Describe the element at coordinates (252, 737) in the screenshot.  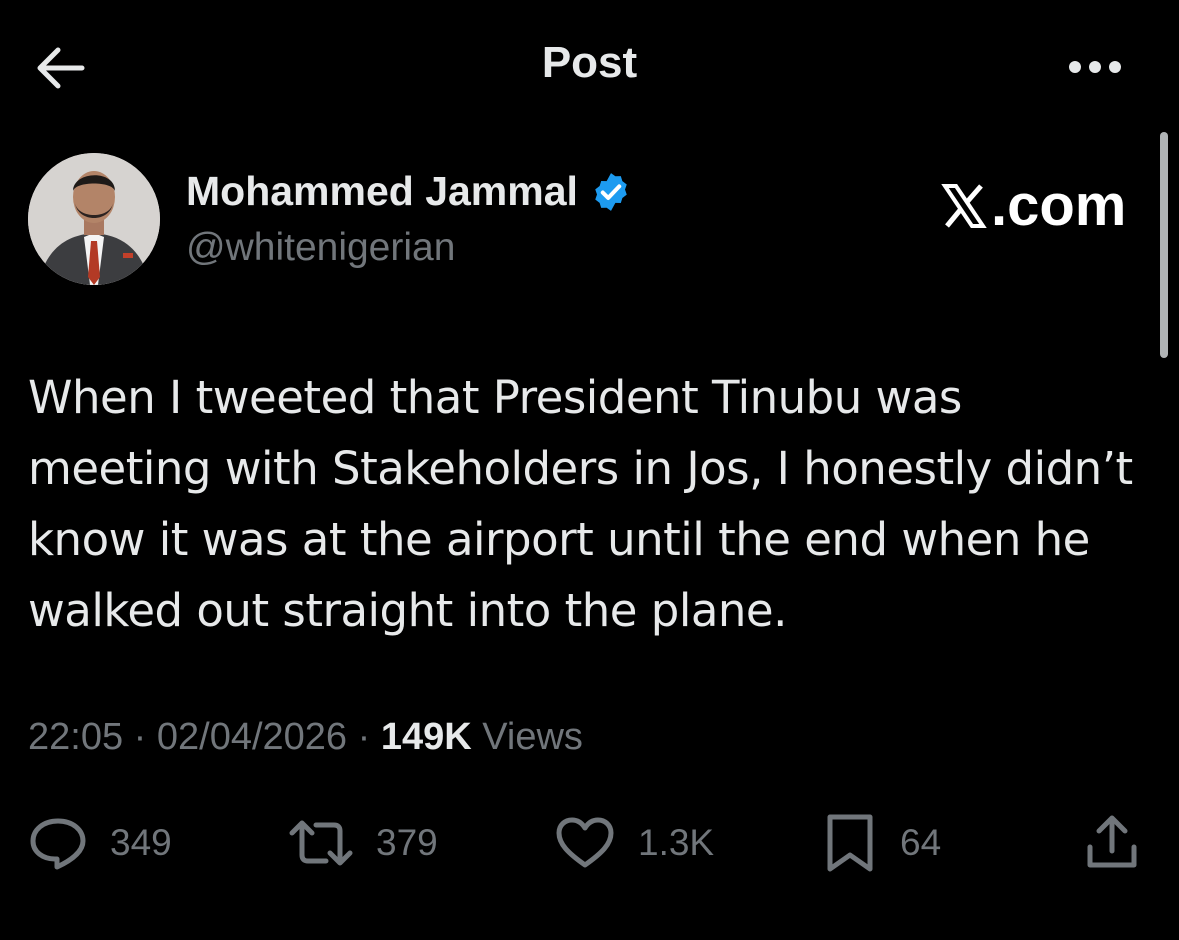
I see `post-date: 02/04/2026` at that location.